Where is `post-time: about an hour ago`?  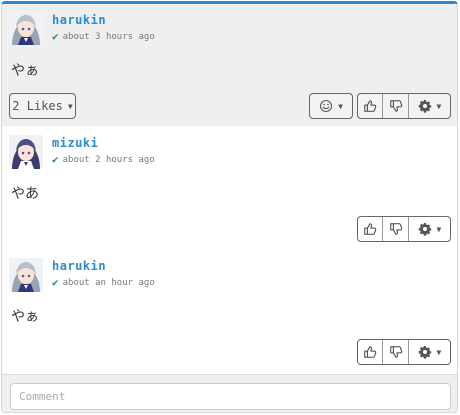 post-time: about an hour ago is located at coordinates (109, 283).